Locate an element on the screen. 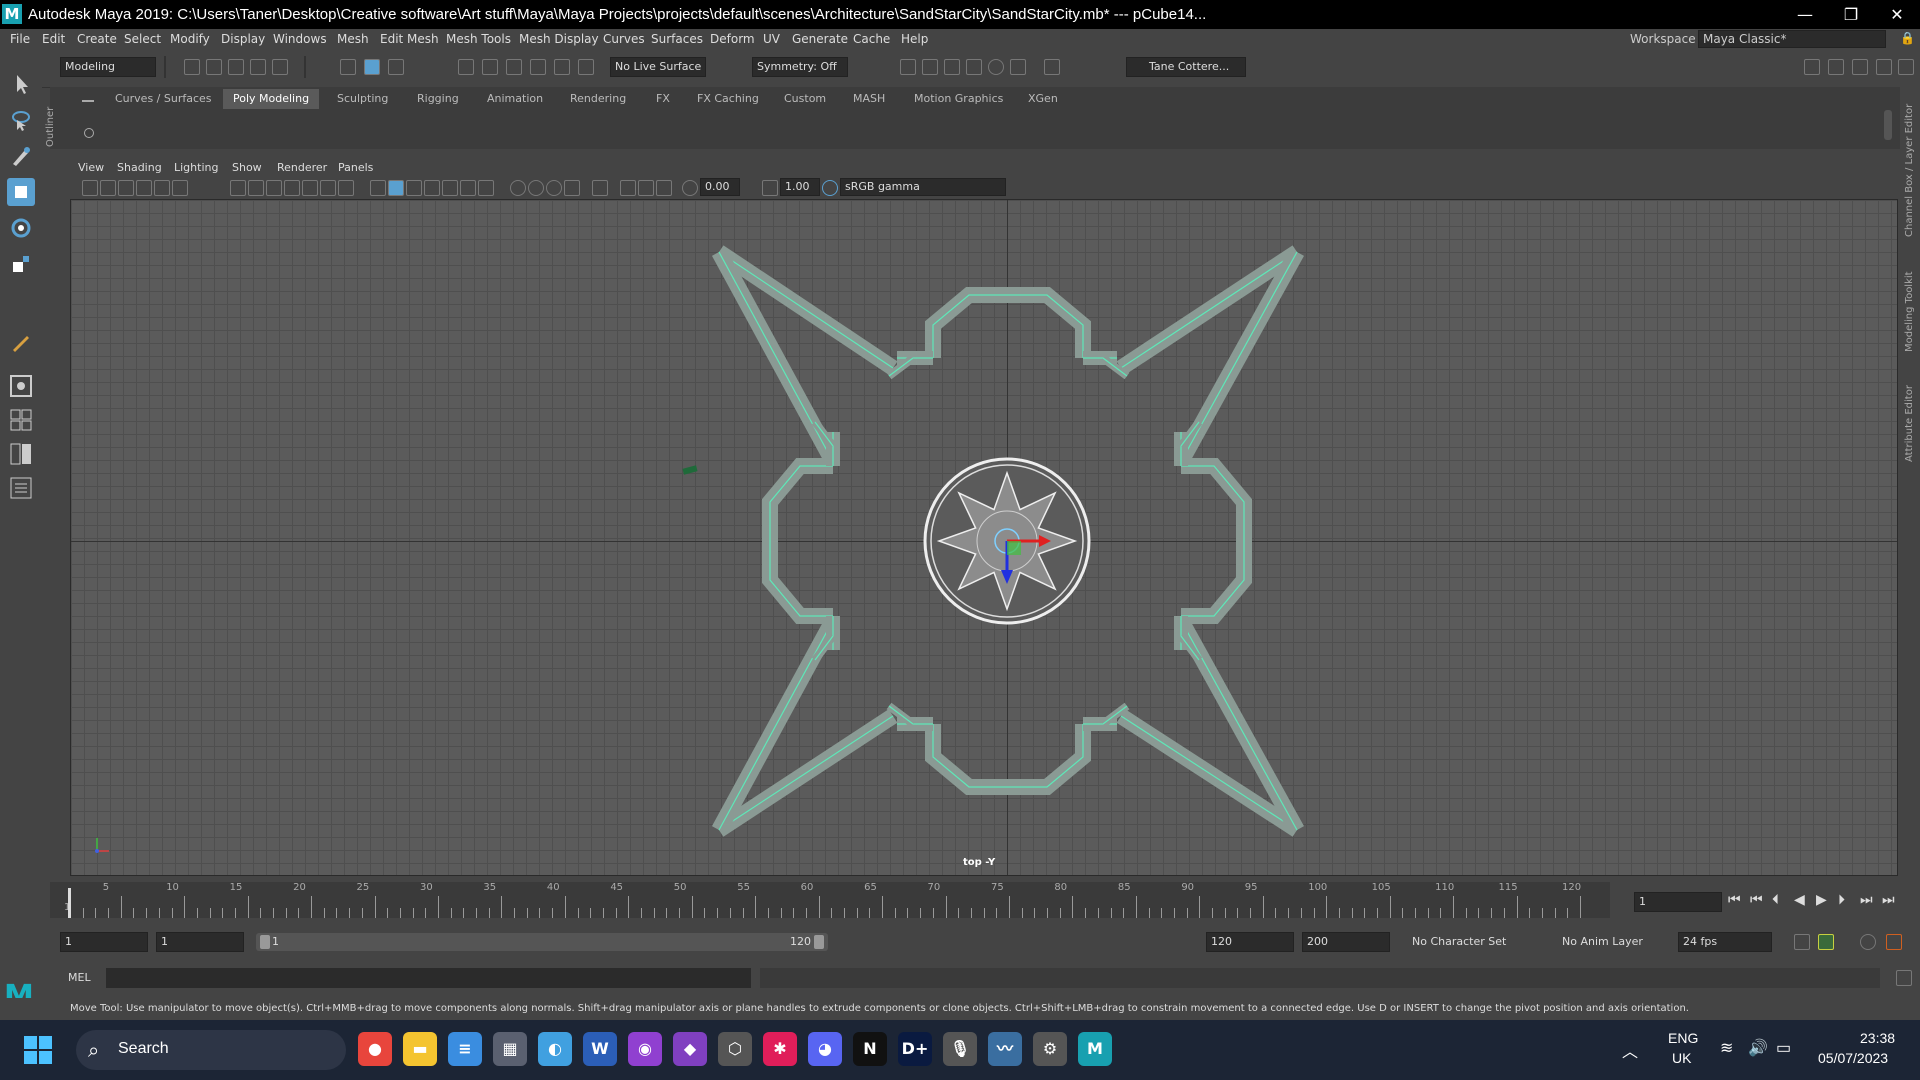  hypershade-icon is located at coordinates (996, 67).